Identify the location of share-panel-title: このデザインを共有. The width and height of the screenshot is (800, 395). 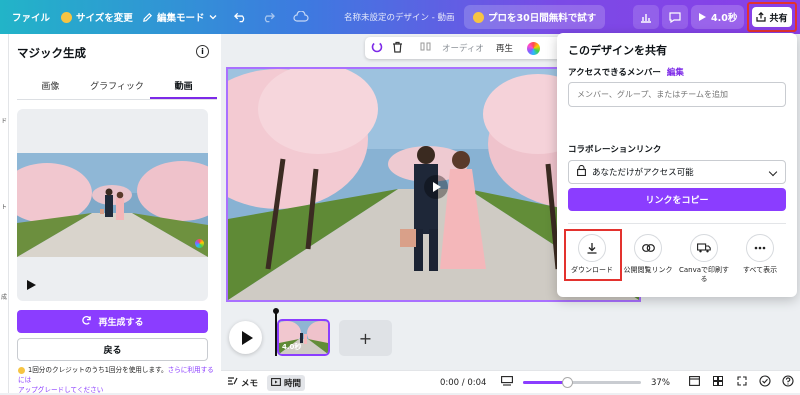
(617, 50).